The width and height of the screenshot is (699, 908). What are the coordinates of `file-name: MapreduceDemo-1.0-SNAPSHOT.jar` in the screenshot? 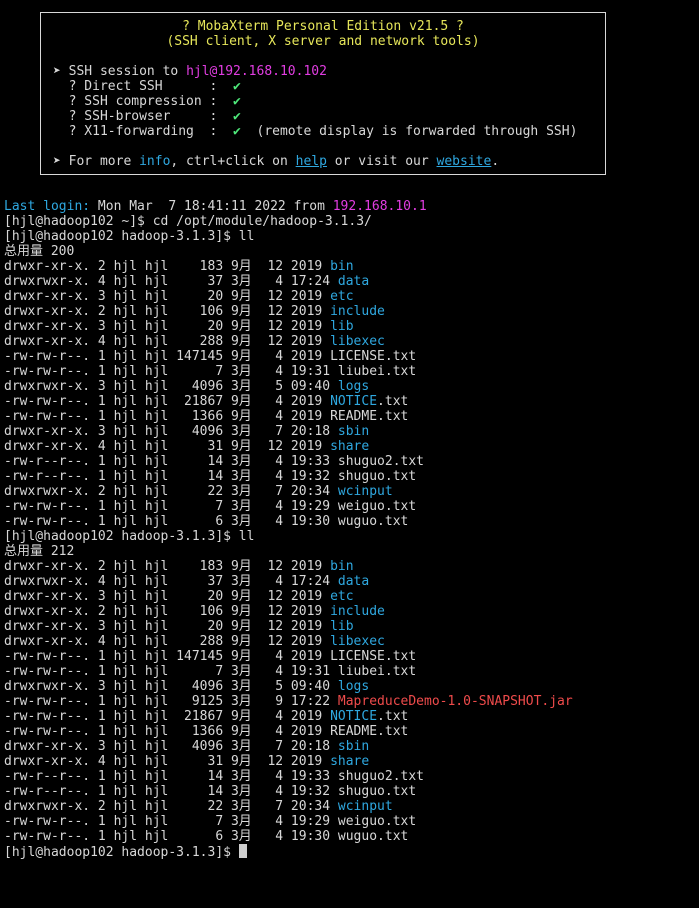 It's located at (455, 701).